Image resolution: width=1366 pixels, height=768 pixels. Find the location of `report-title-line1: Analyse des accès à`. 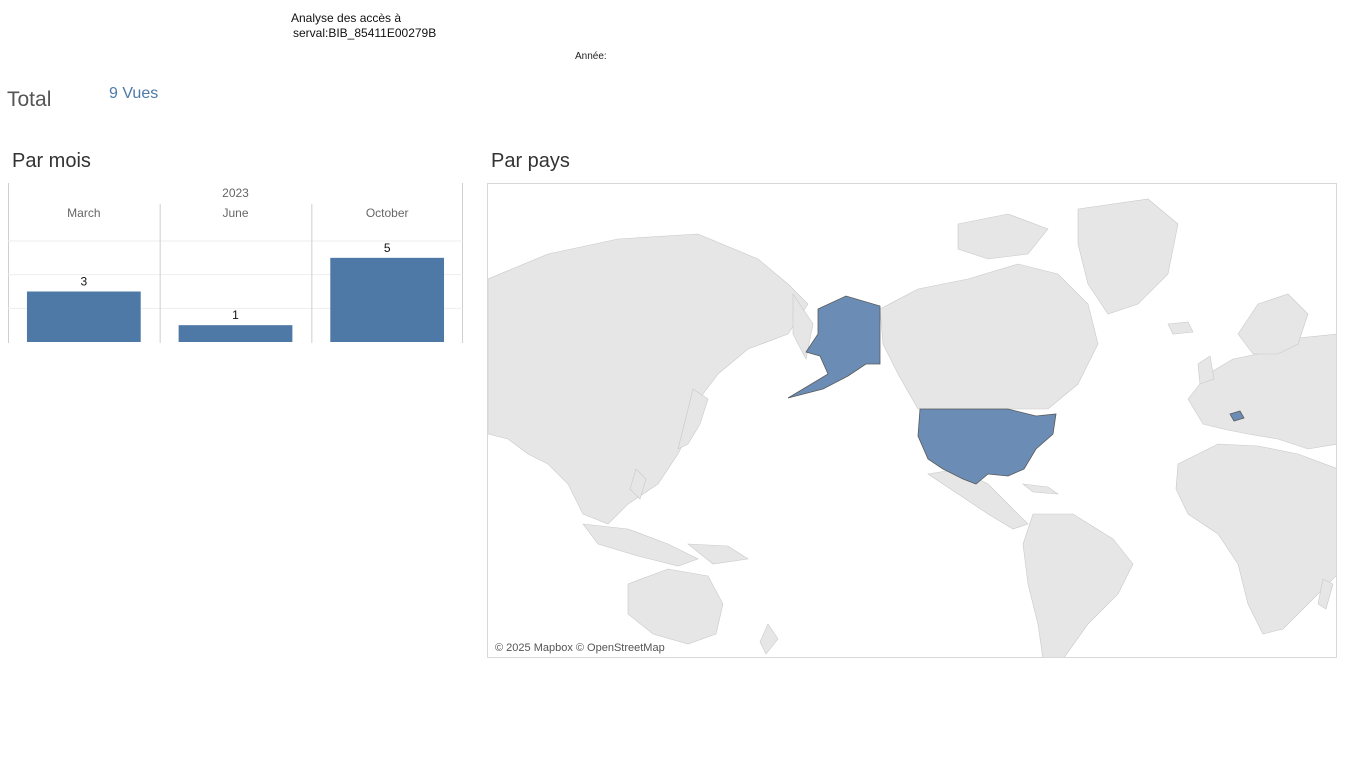

report-title-line1: Analyse des accès à is located at coordinates (346, 18).